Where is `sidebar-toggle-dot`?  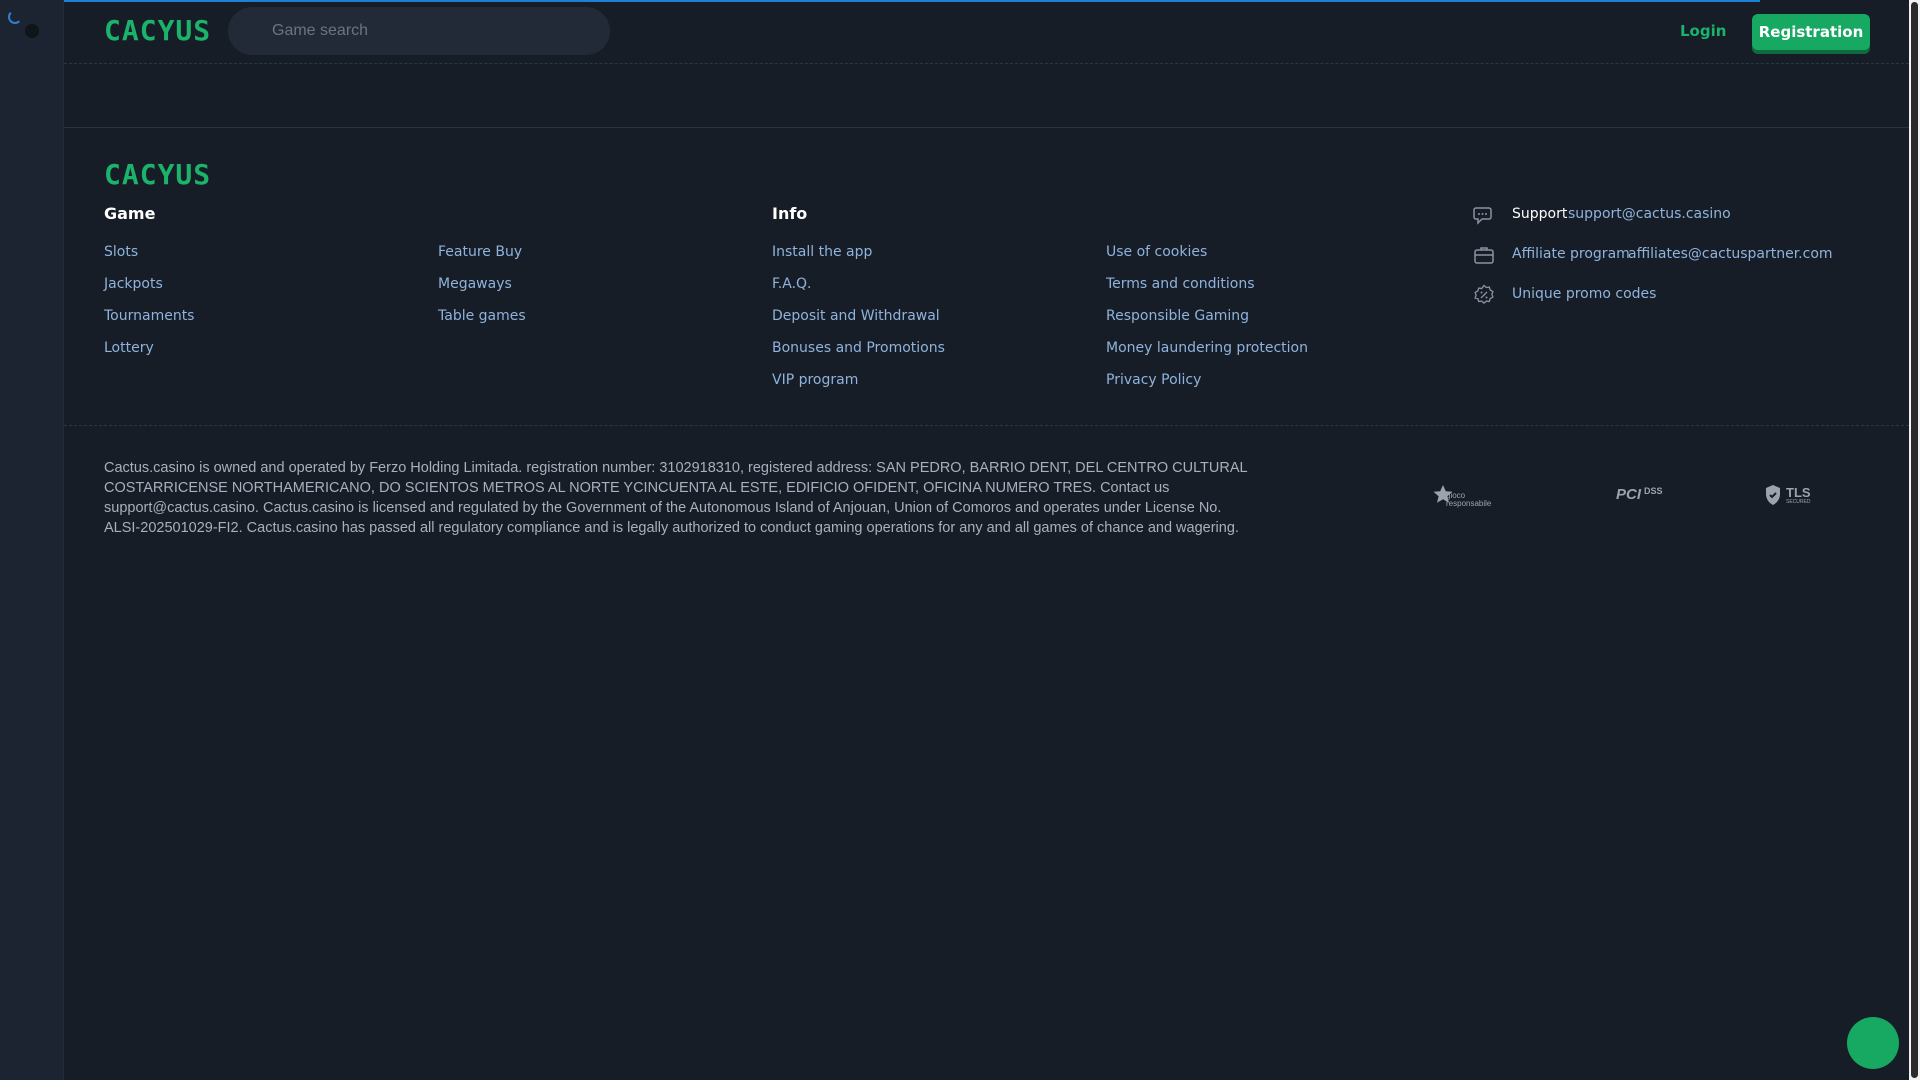 sidebar-toggle-dot is located at coordinates (32, 31).